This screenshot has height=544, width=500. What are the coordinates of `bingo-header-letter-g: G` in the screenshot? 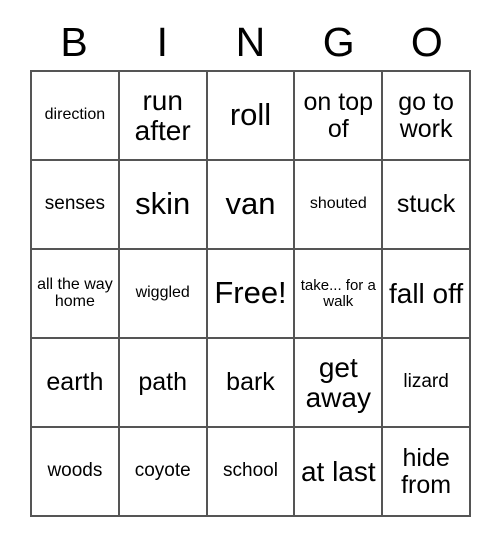 It's located at (338, 41).